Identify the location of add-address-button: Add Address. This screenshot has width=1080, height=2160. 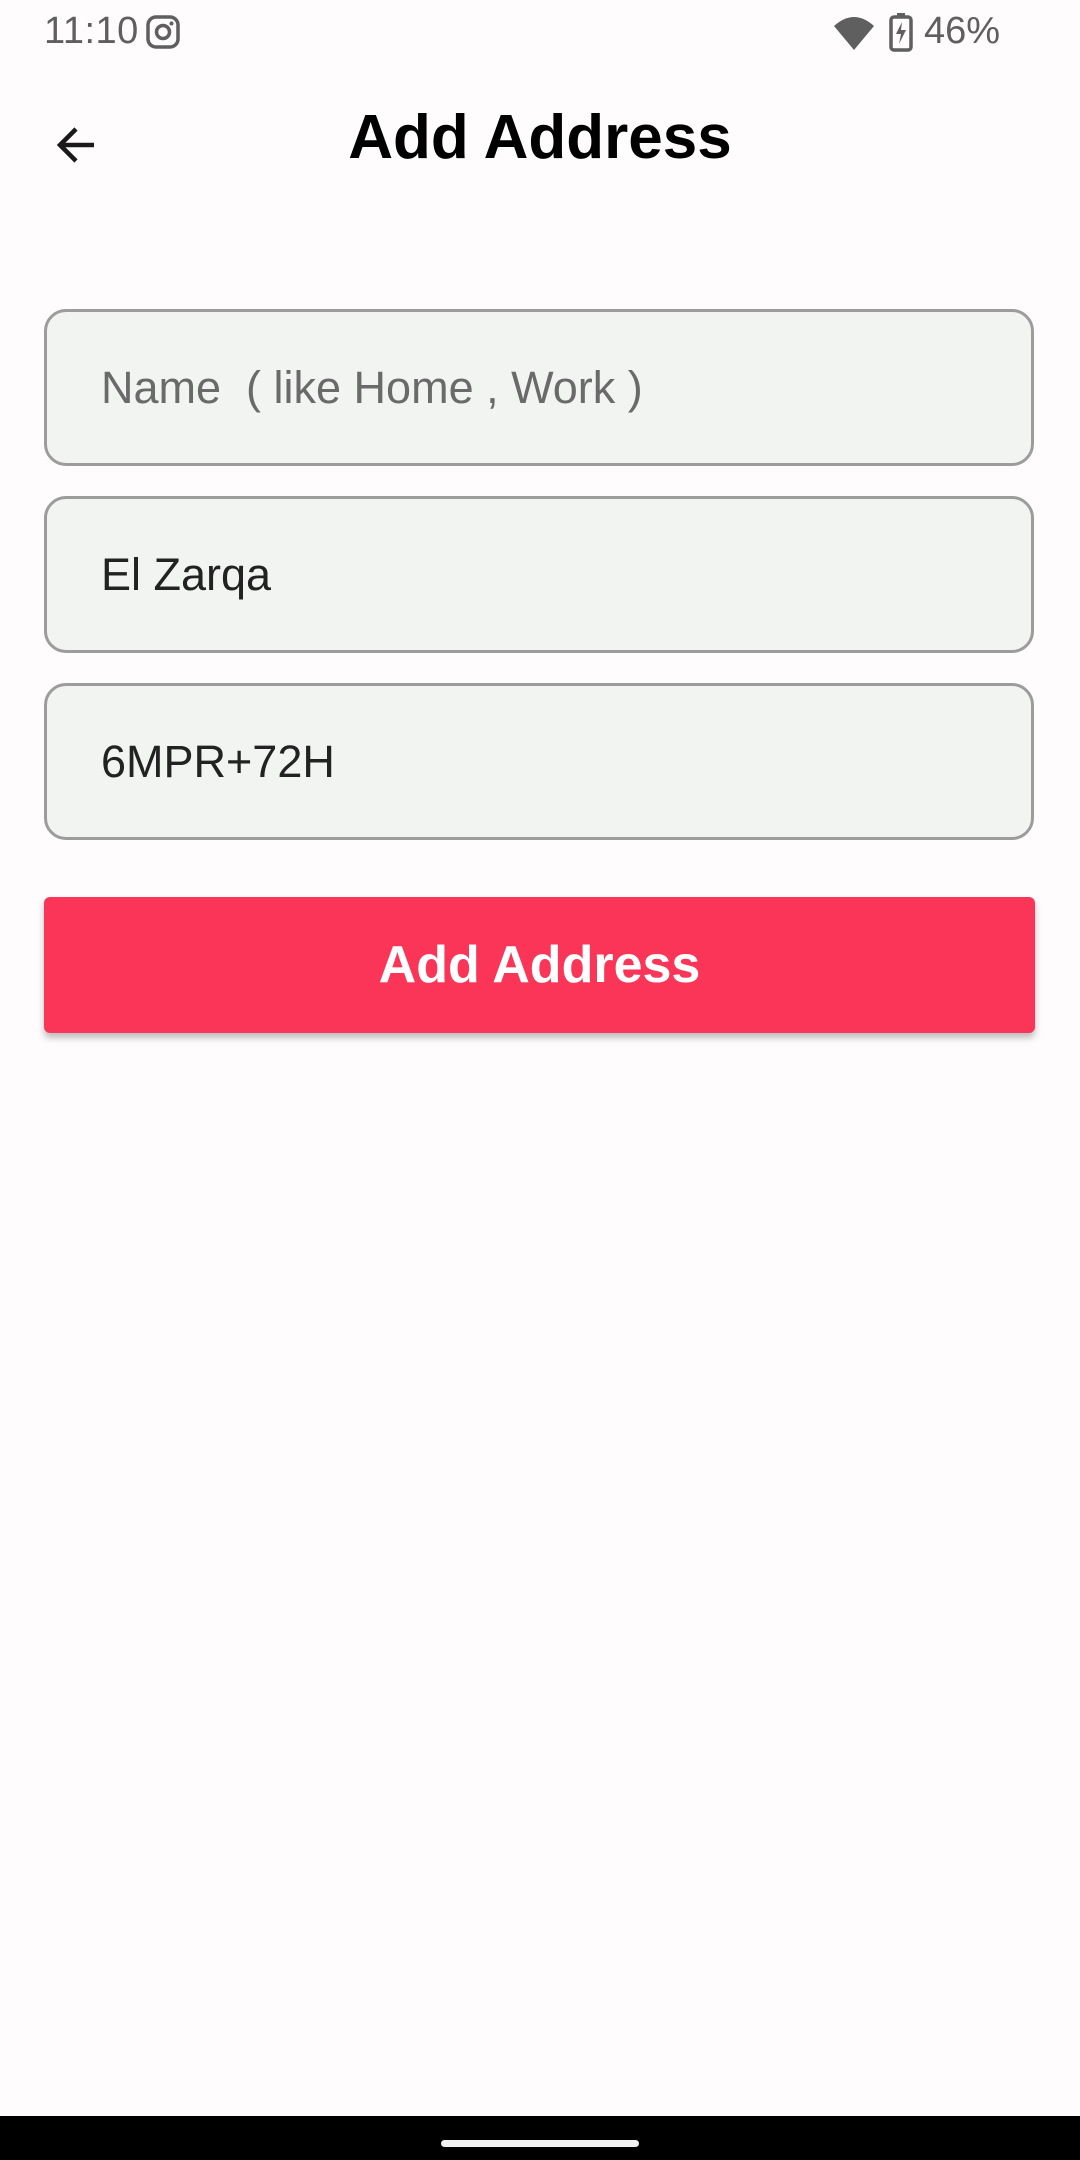
(539, 965).